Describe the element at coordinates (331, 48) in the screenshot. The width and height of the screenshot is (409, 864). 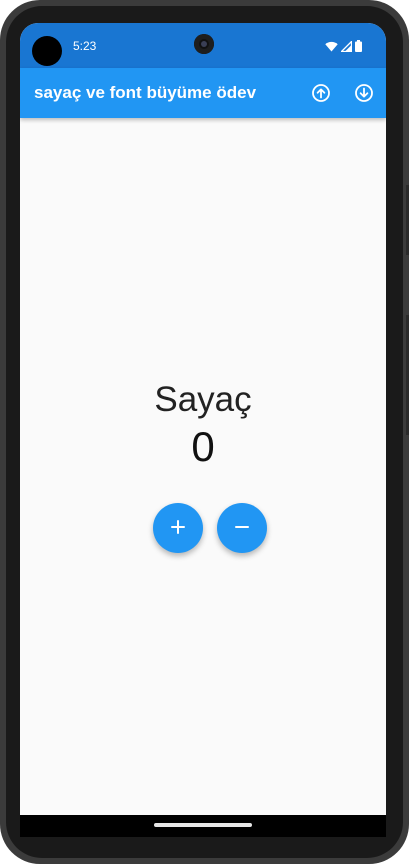
I see `wifi-icon` at that location.